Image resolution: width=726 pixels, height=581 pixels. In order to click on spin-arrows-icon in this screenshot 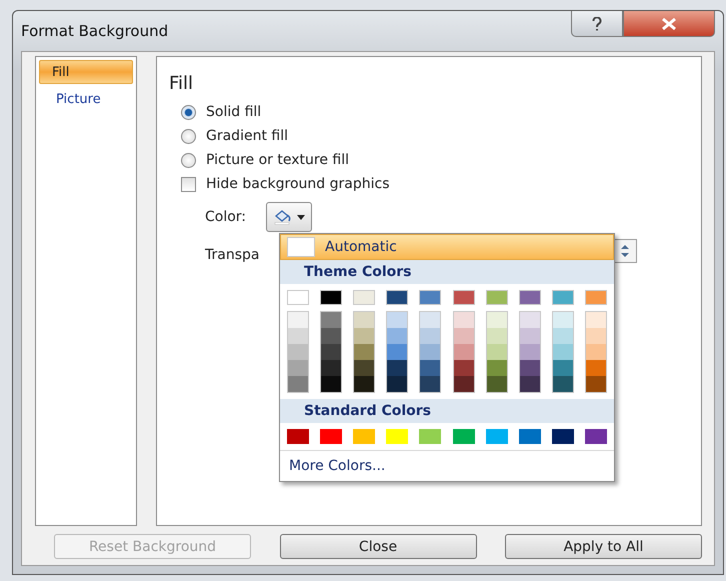, I will do `click(625, 251)`.